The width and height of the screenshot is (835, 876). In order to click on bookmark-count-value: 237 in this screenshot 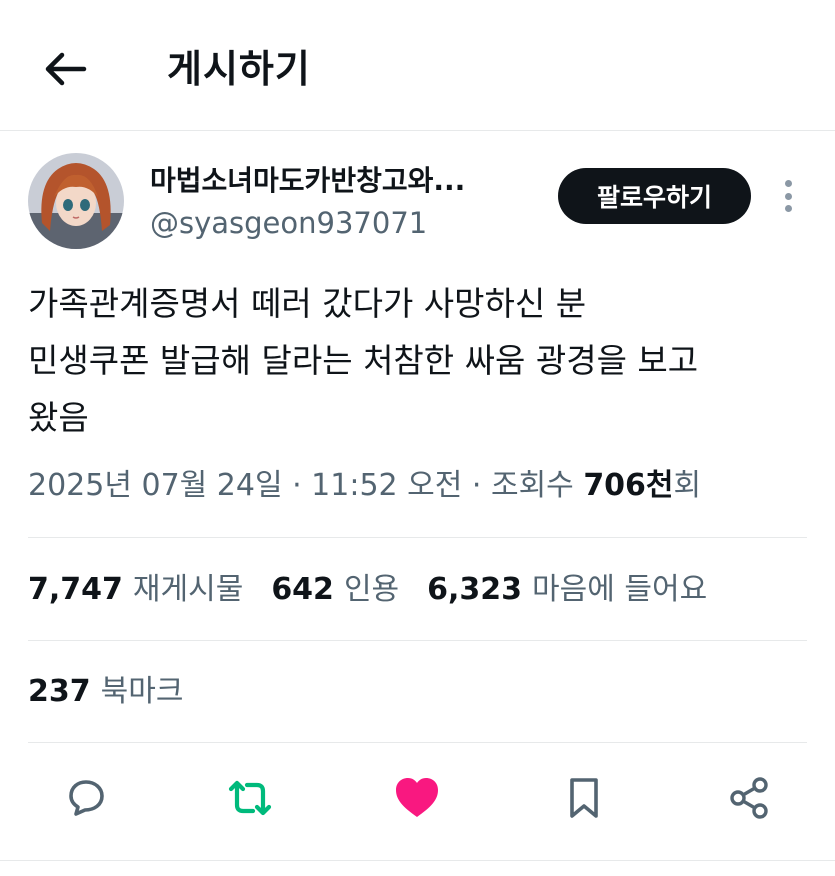, I will do `click(59, 691)`.